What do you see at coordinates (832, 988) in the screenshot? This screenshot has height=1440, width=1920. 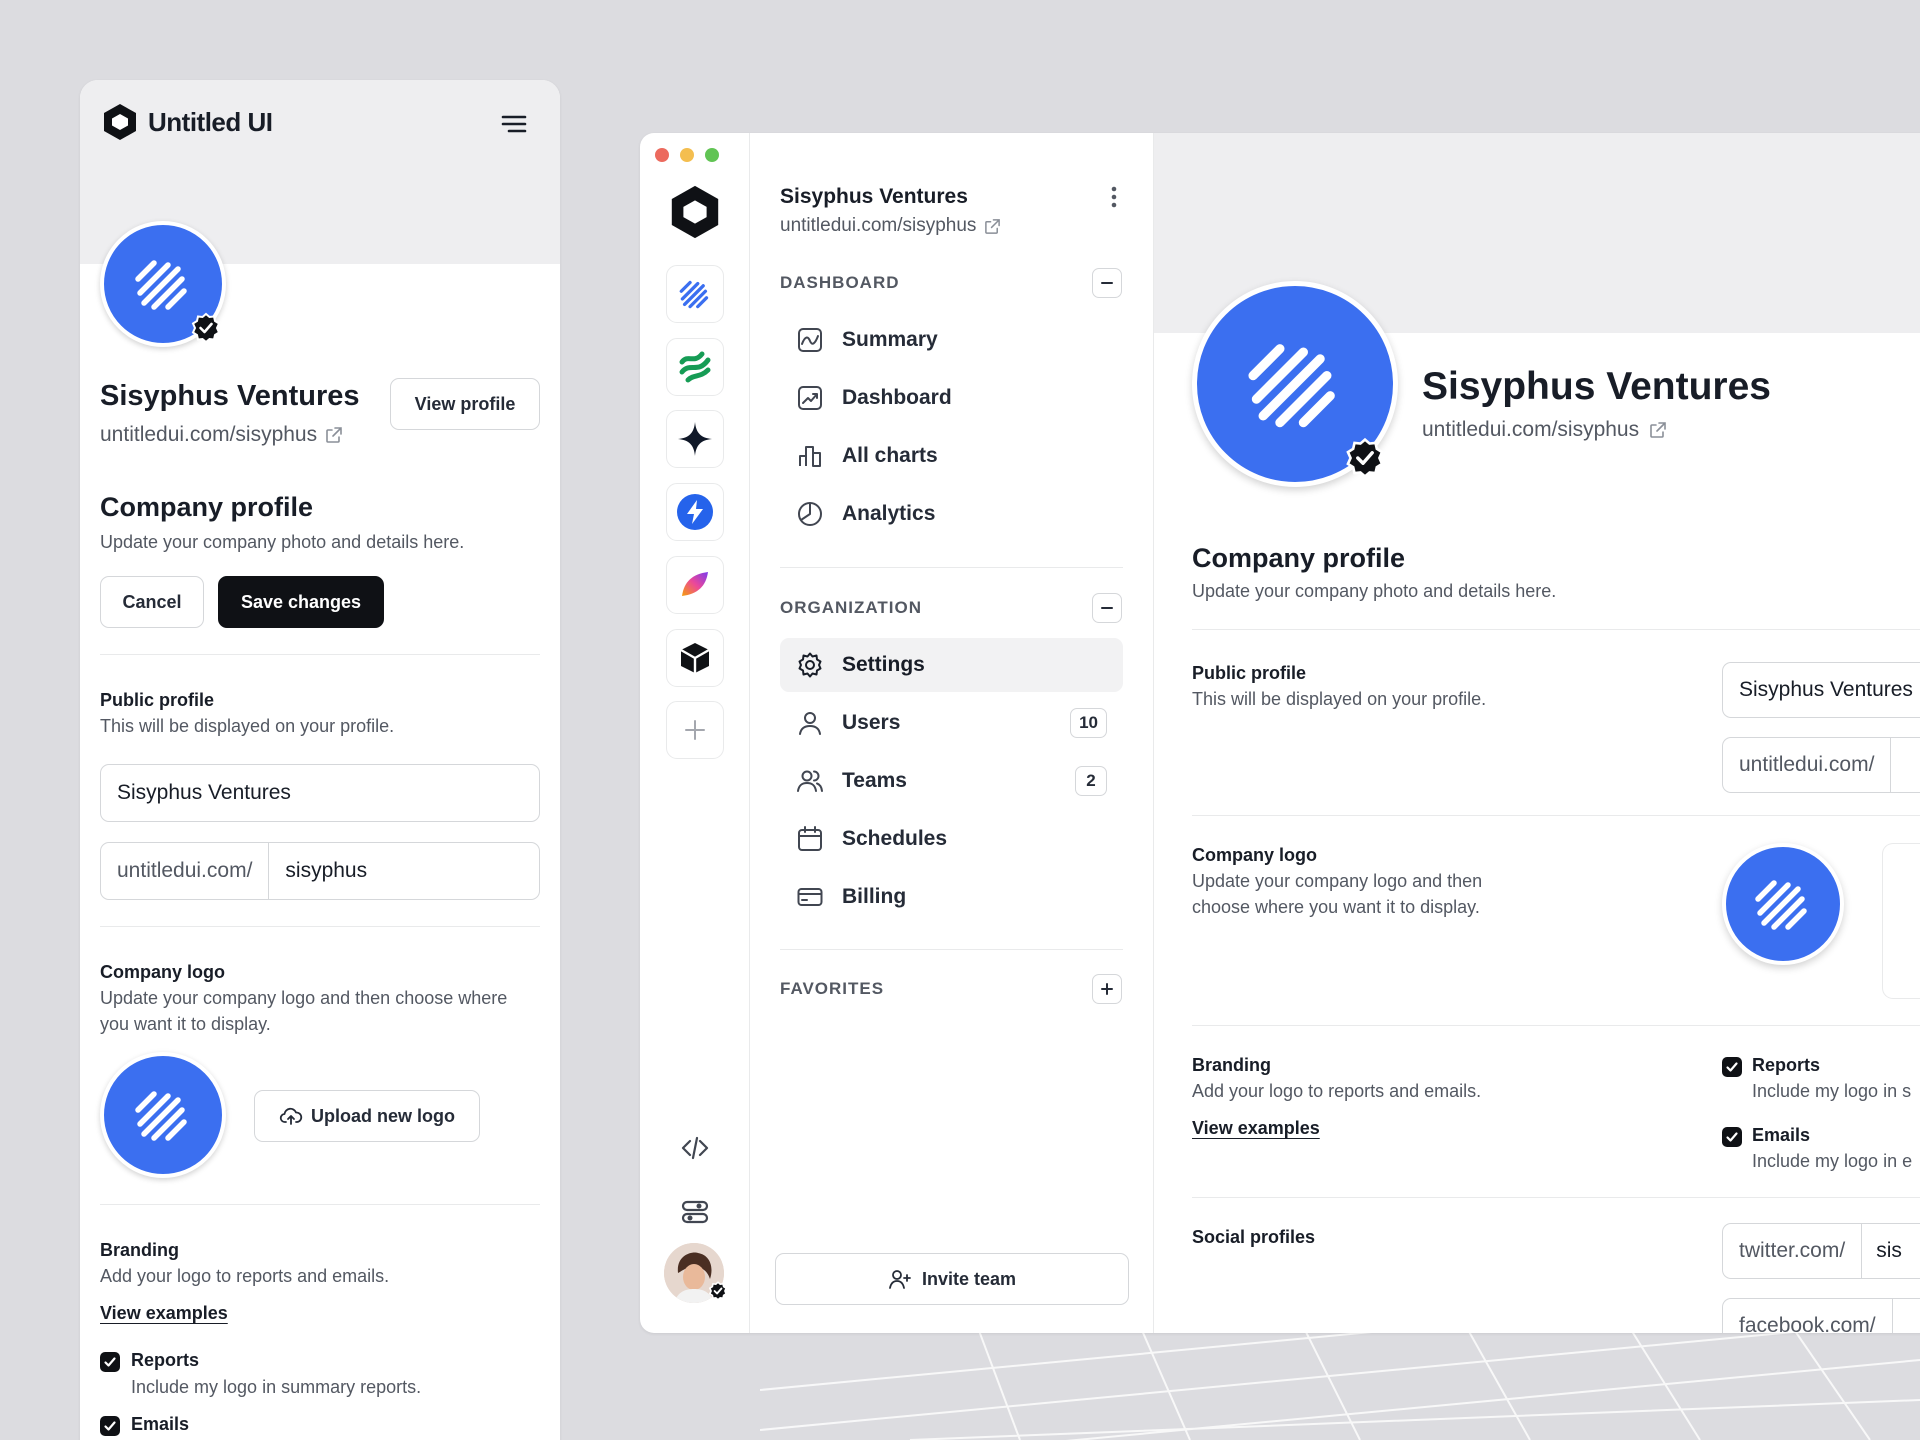 I see `favorites-section-heading: FAVORITES` at bounding box center [832, 988].